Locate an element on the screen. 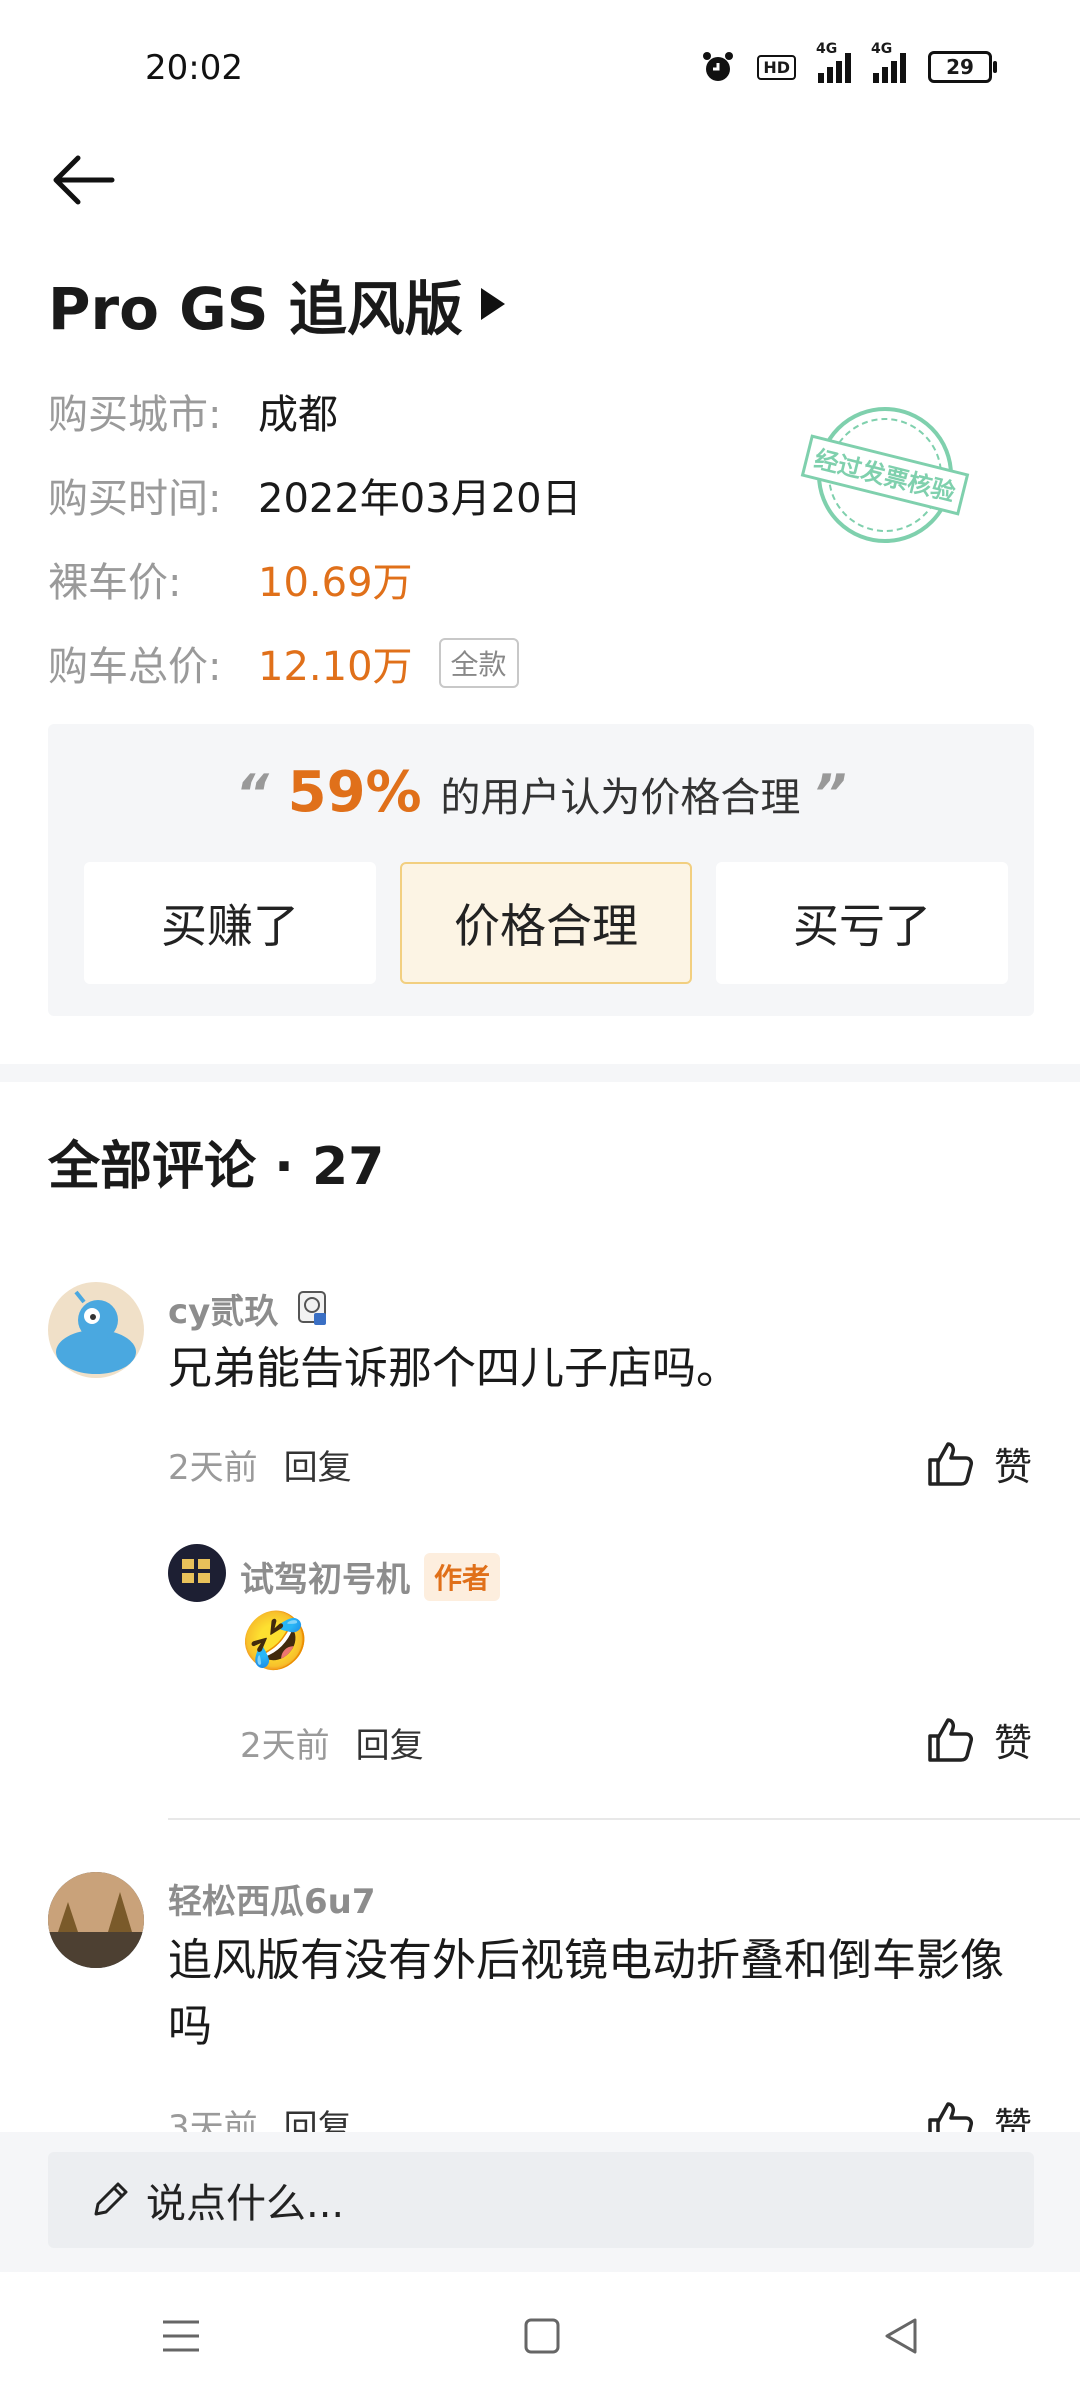 Image resolution: width=1080 pixels, height=2400 pixels. system-nav-bar is located at coordinates (540, 2336).